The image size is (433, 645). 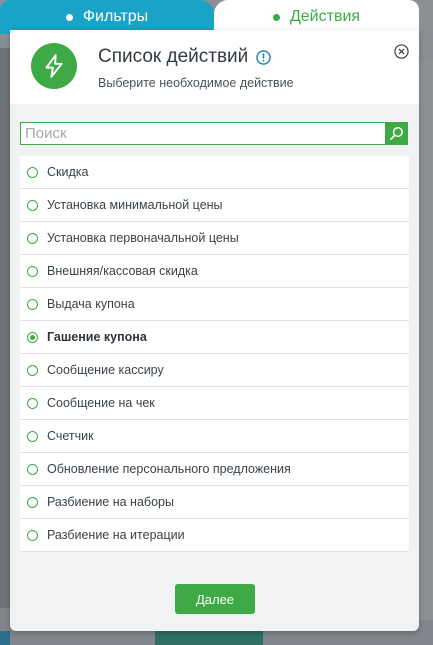 I want to click on action-option: Установка первоначальной цены, so click(x=214, y=238).